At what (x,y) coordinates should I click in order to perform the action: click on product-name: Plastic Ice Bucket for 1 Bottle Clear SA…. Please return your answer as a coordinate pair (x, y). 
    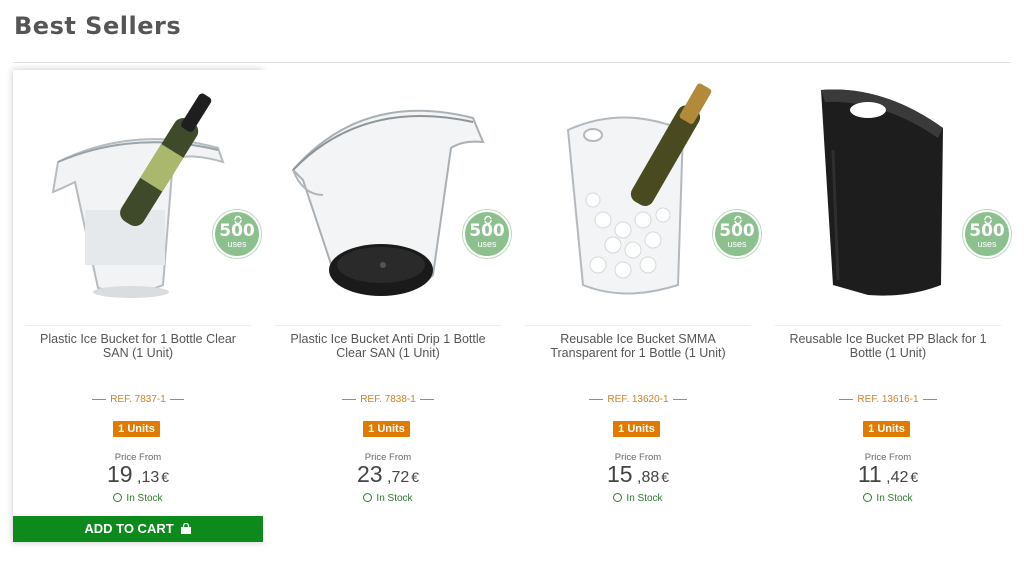
    Looking at the image, I should click on (138, 346).